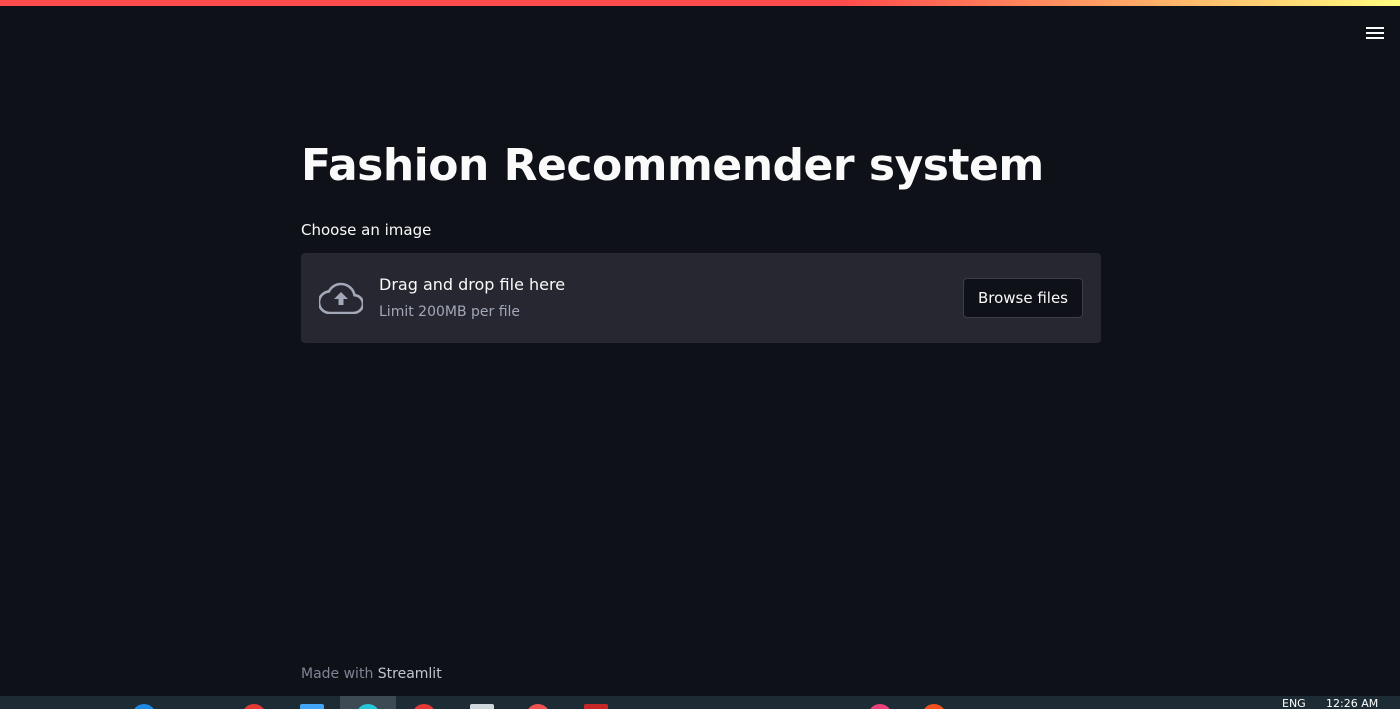 The width and height of the screenshot is (1400, 709). I want to click on hamburger-menu-icon, so click(1375, 33).